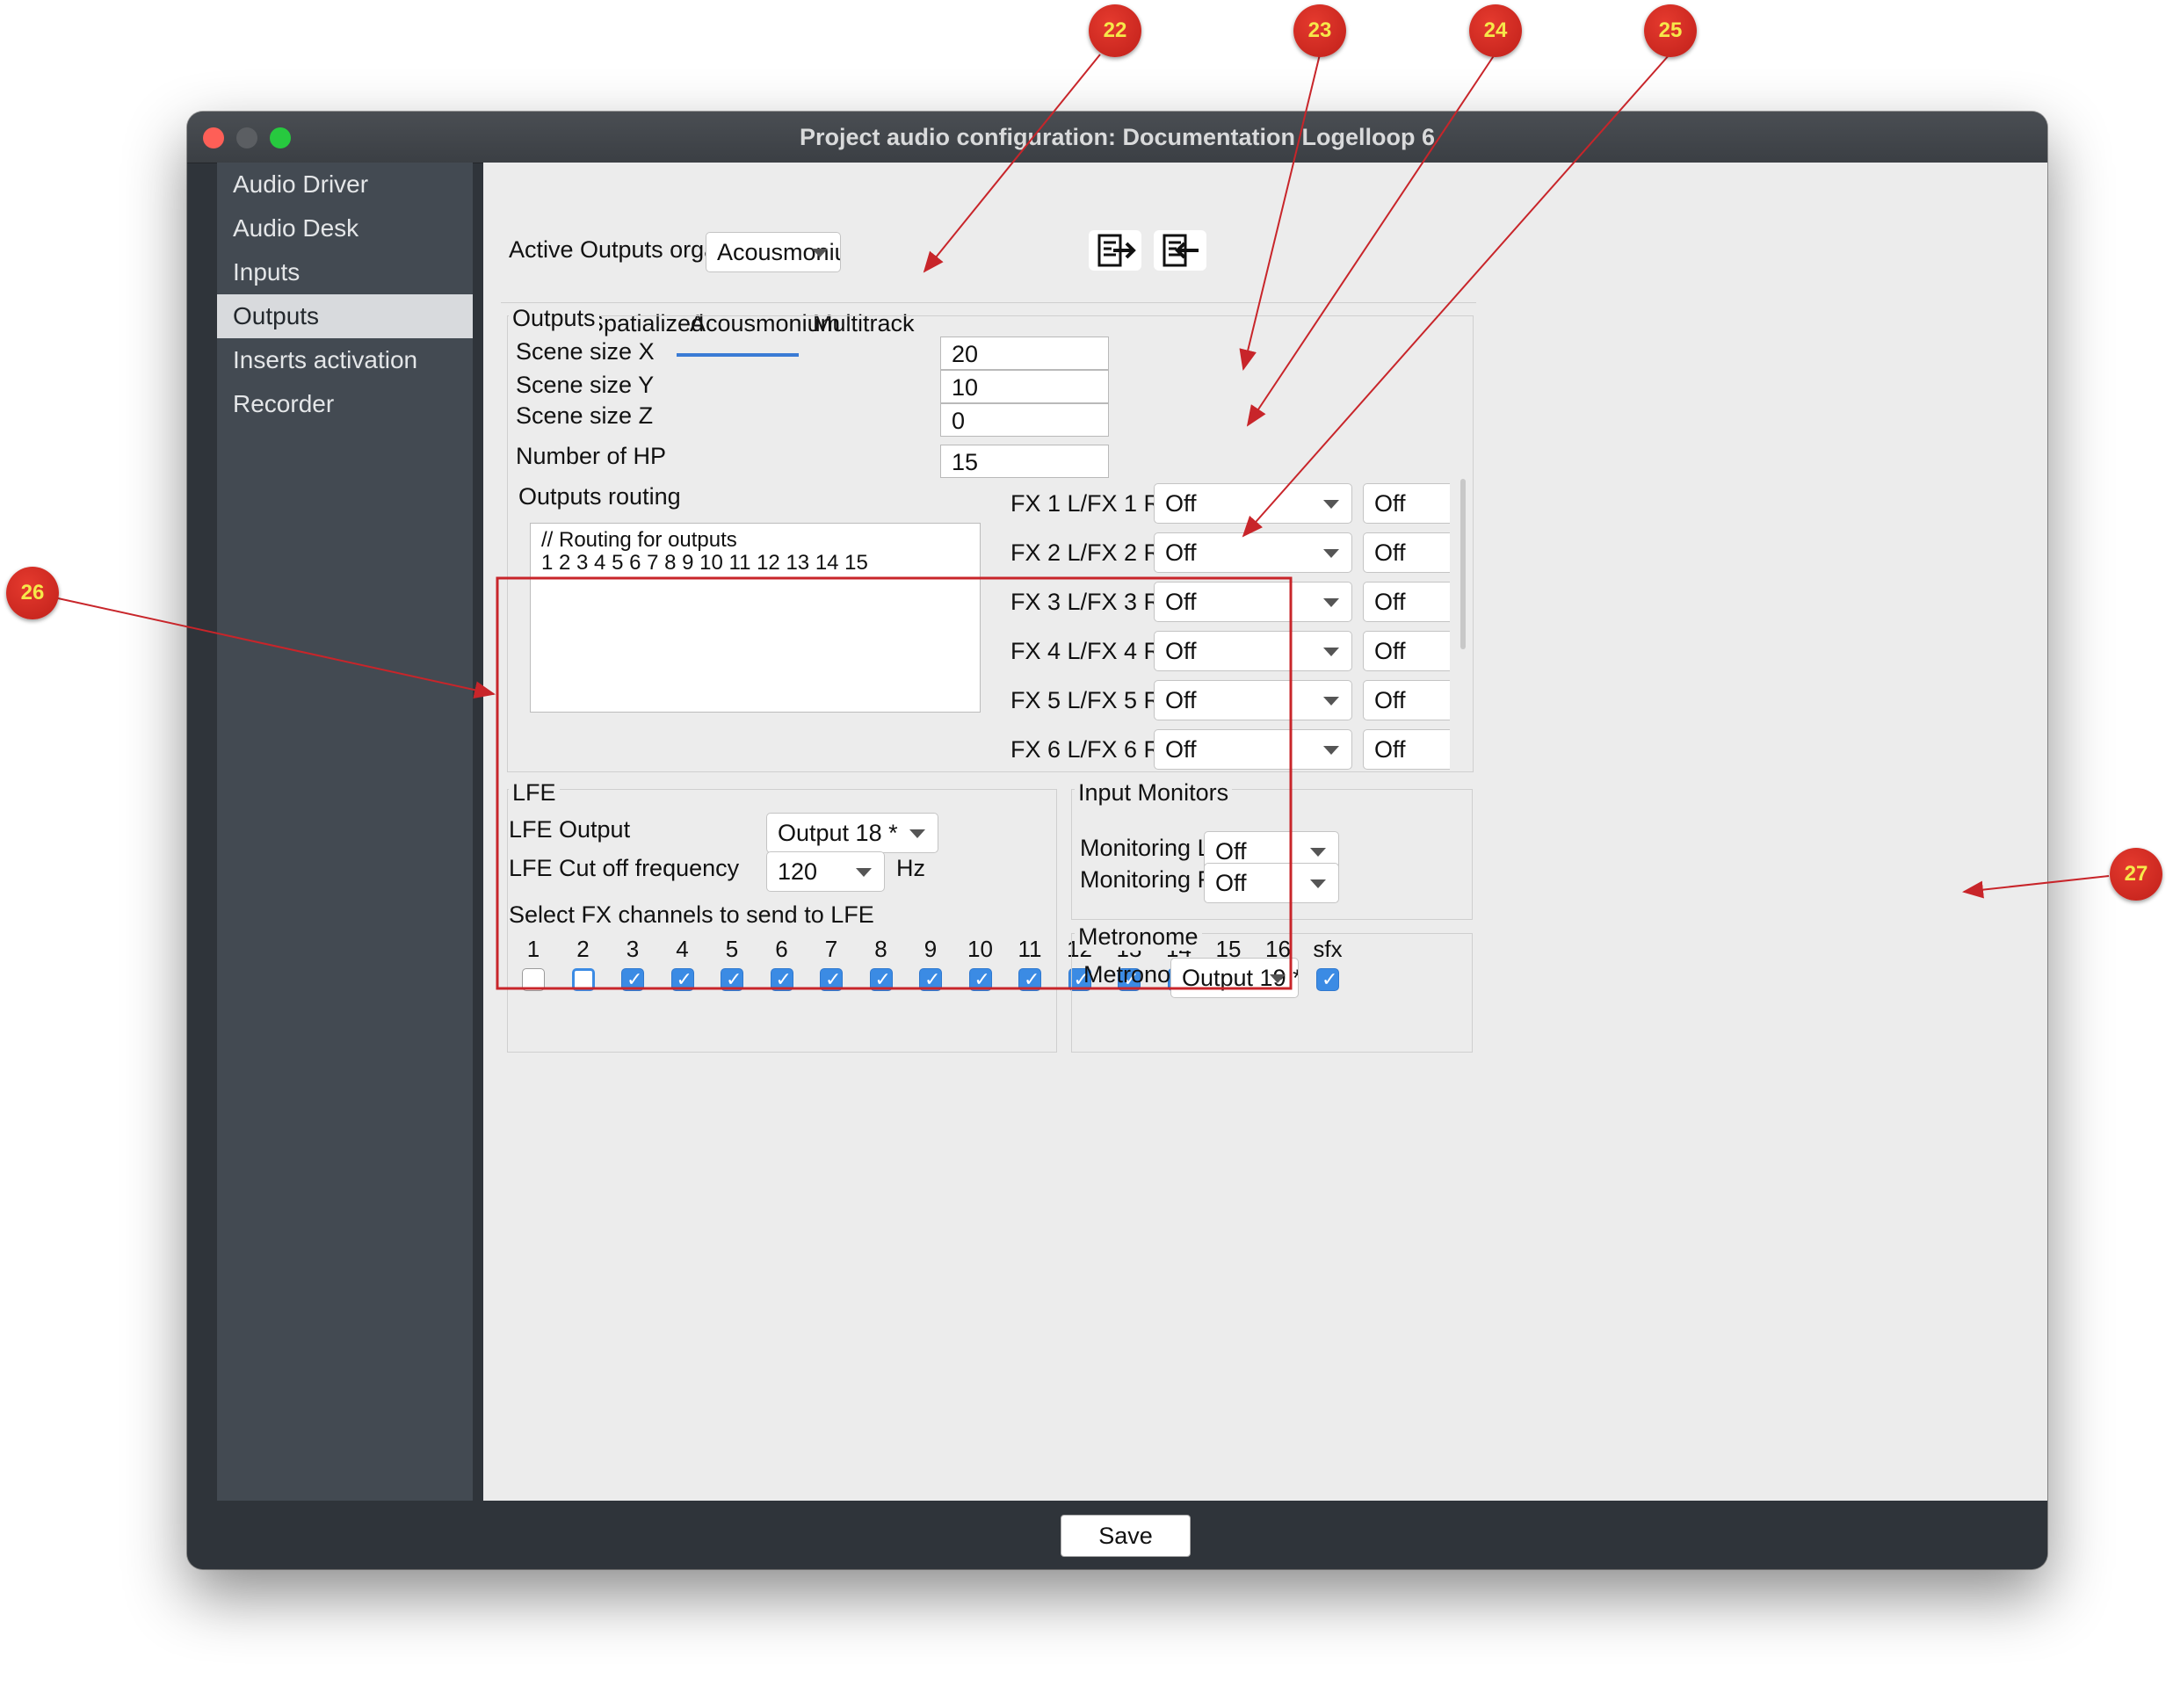  What do you see at coordinates (1319, 31) in the screenshot?
I see `callout-23: 23` at bounding box center [1319, 31].